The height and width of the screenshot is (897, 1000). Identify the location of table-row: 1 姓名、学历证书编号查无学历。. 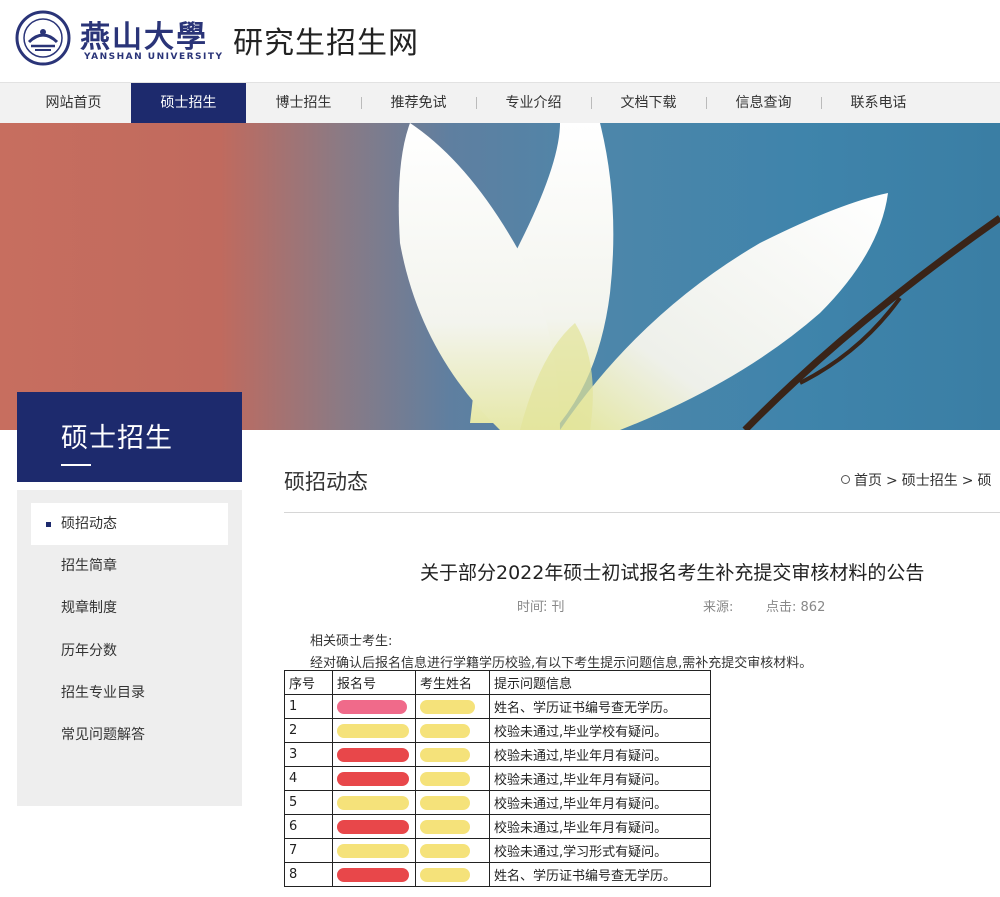
(497, 706).